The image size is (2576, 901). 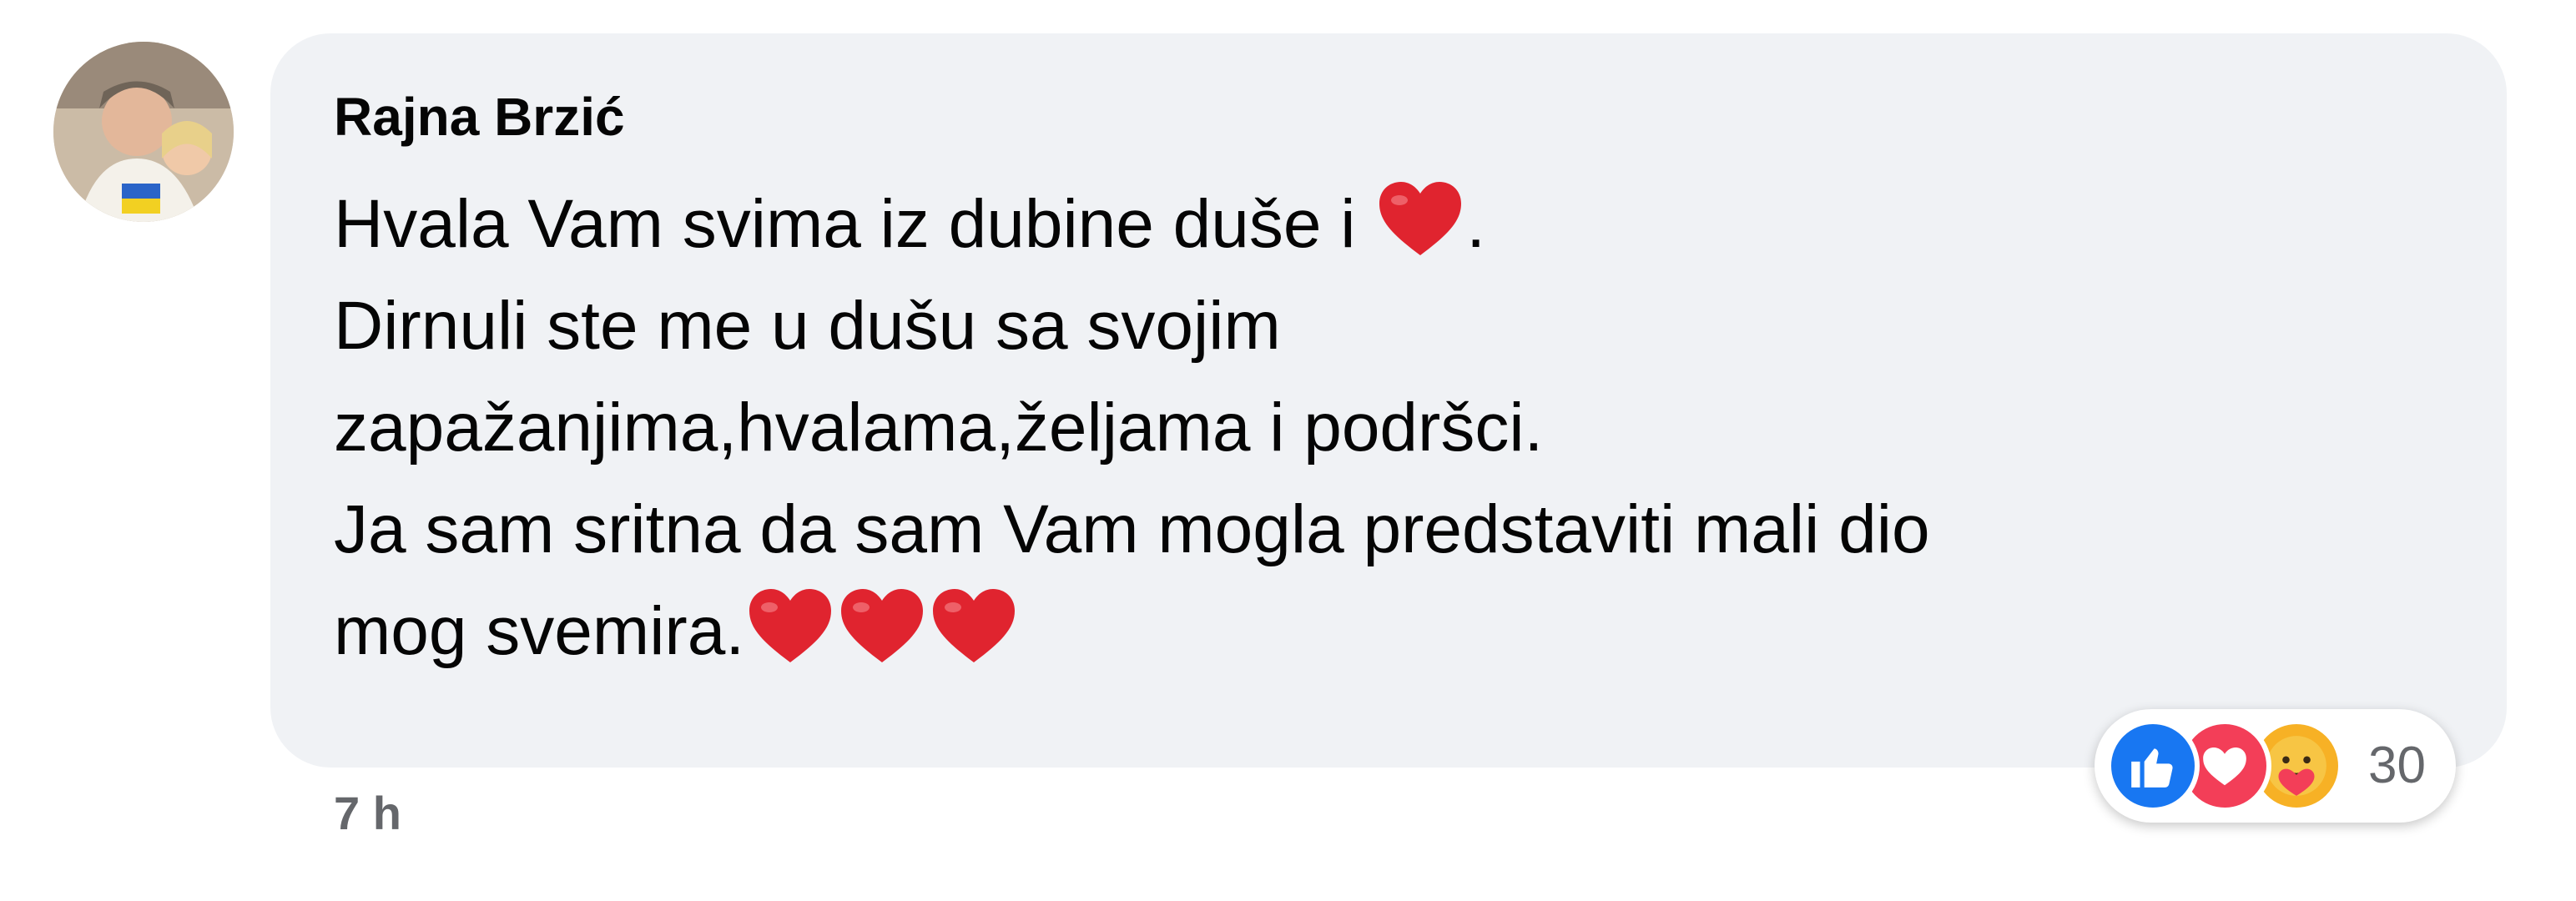 What do you see at coordinates (367, 814) in the screenshot?
I see `comment-timestamp: 7 h` at bounding box center [367, 814].